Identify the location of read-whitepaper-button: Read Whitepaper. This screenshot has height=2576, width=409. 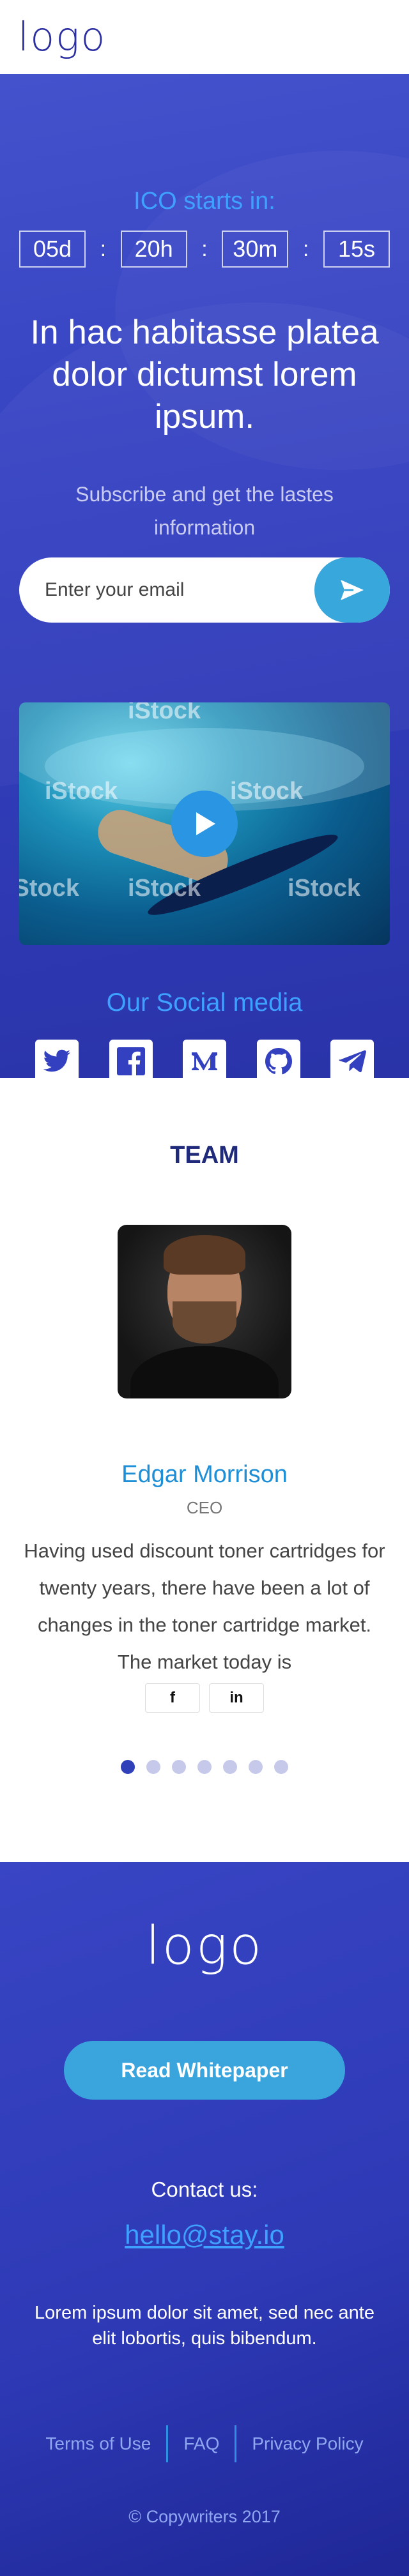
(204, 2070).